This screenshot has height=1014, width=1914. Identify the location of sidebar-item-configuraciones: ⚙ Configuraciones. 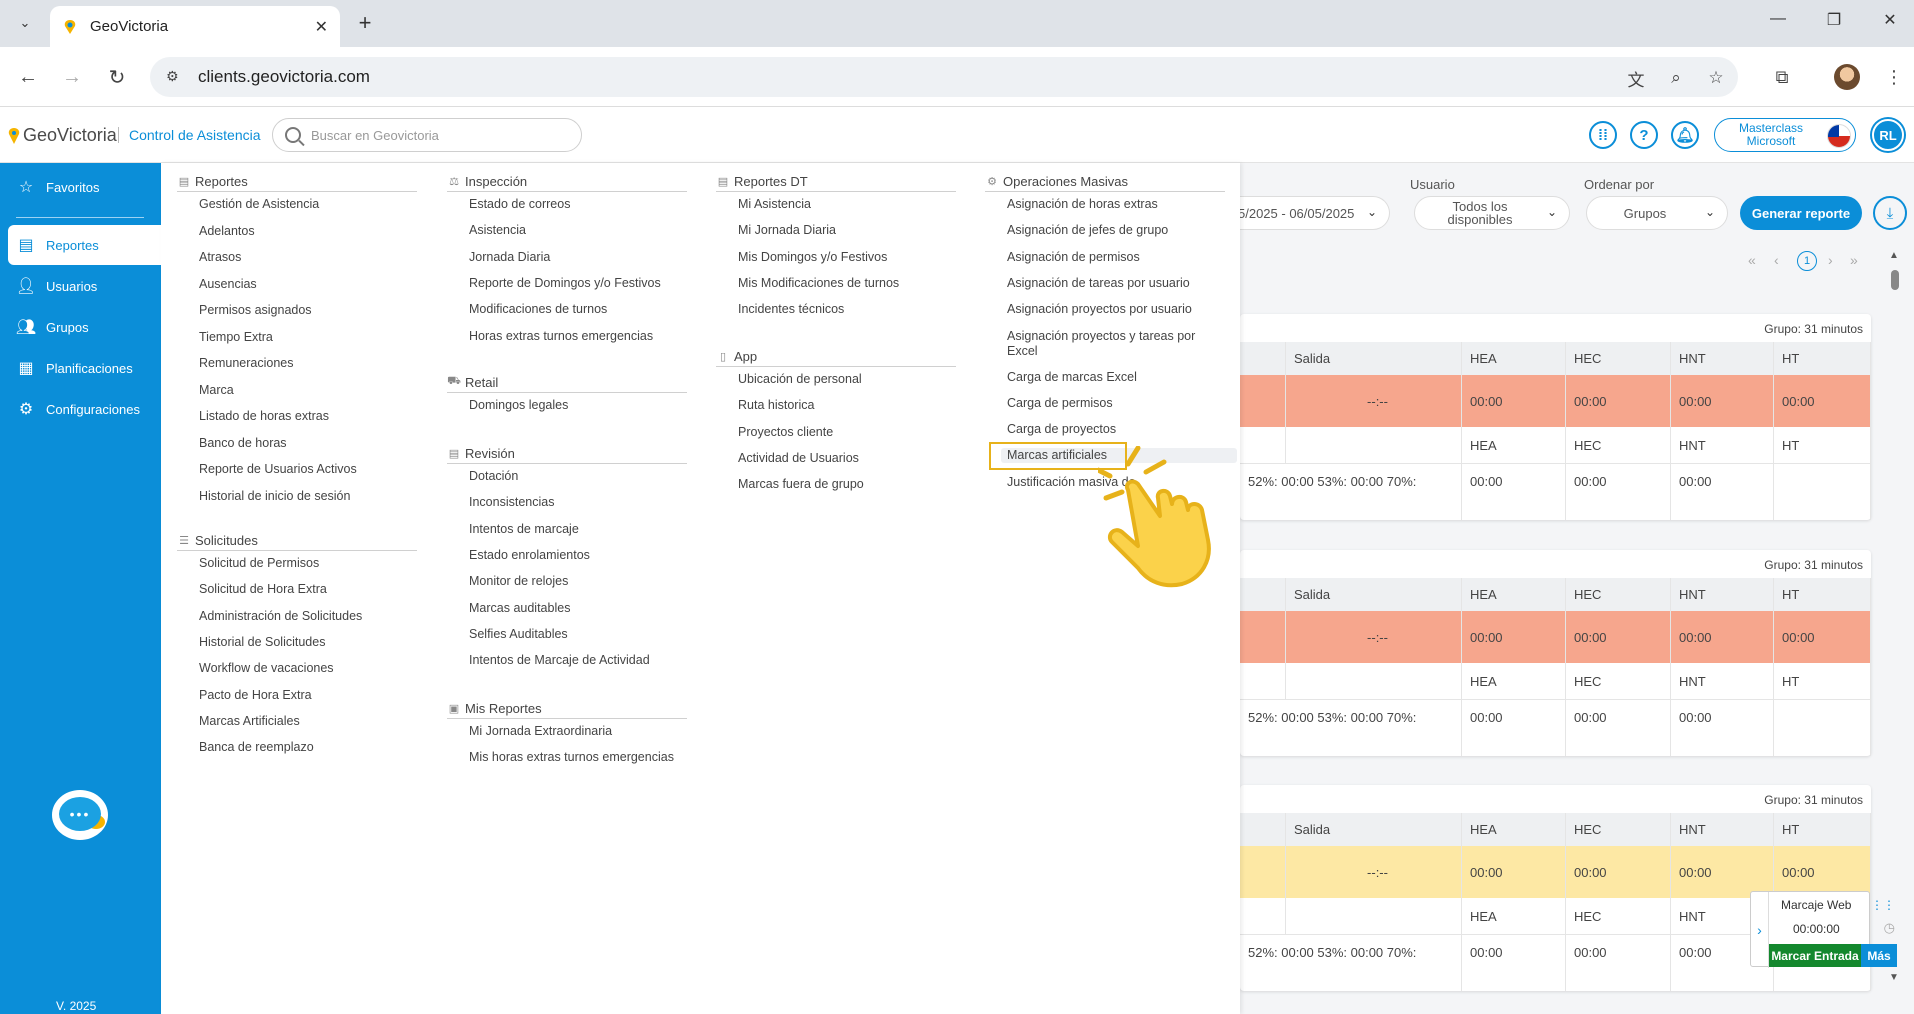
(84, 409).